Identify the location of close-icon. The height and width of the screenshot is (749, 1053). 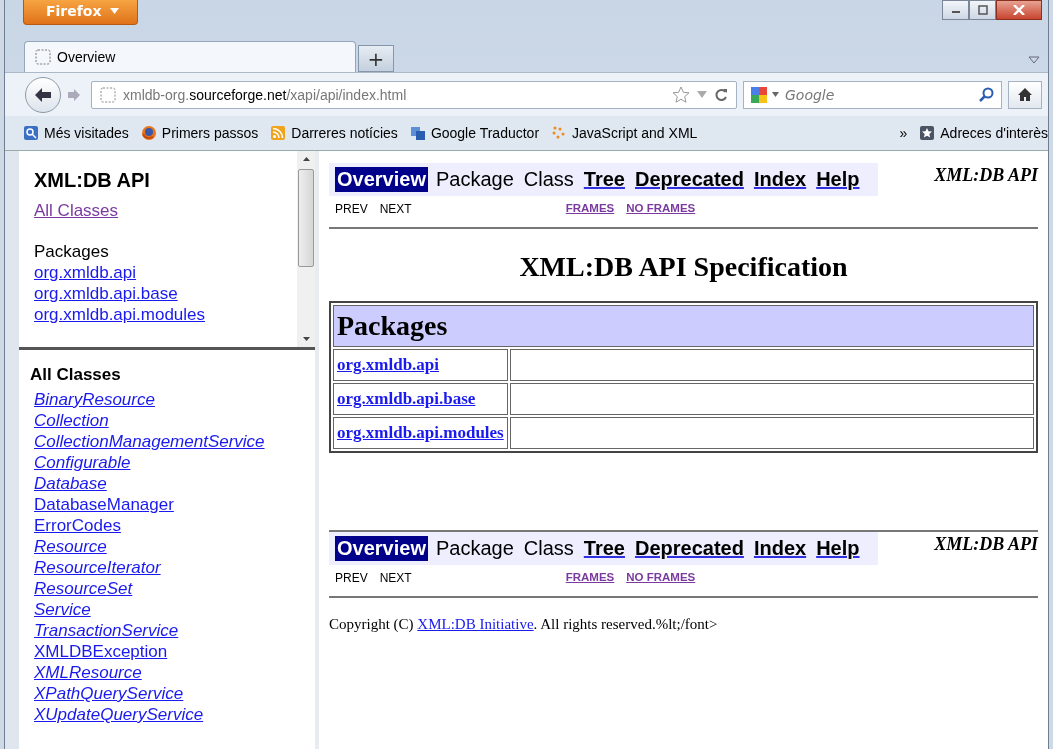
(1019, 10).